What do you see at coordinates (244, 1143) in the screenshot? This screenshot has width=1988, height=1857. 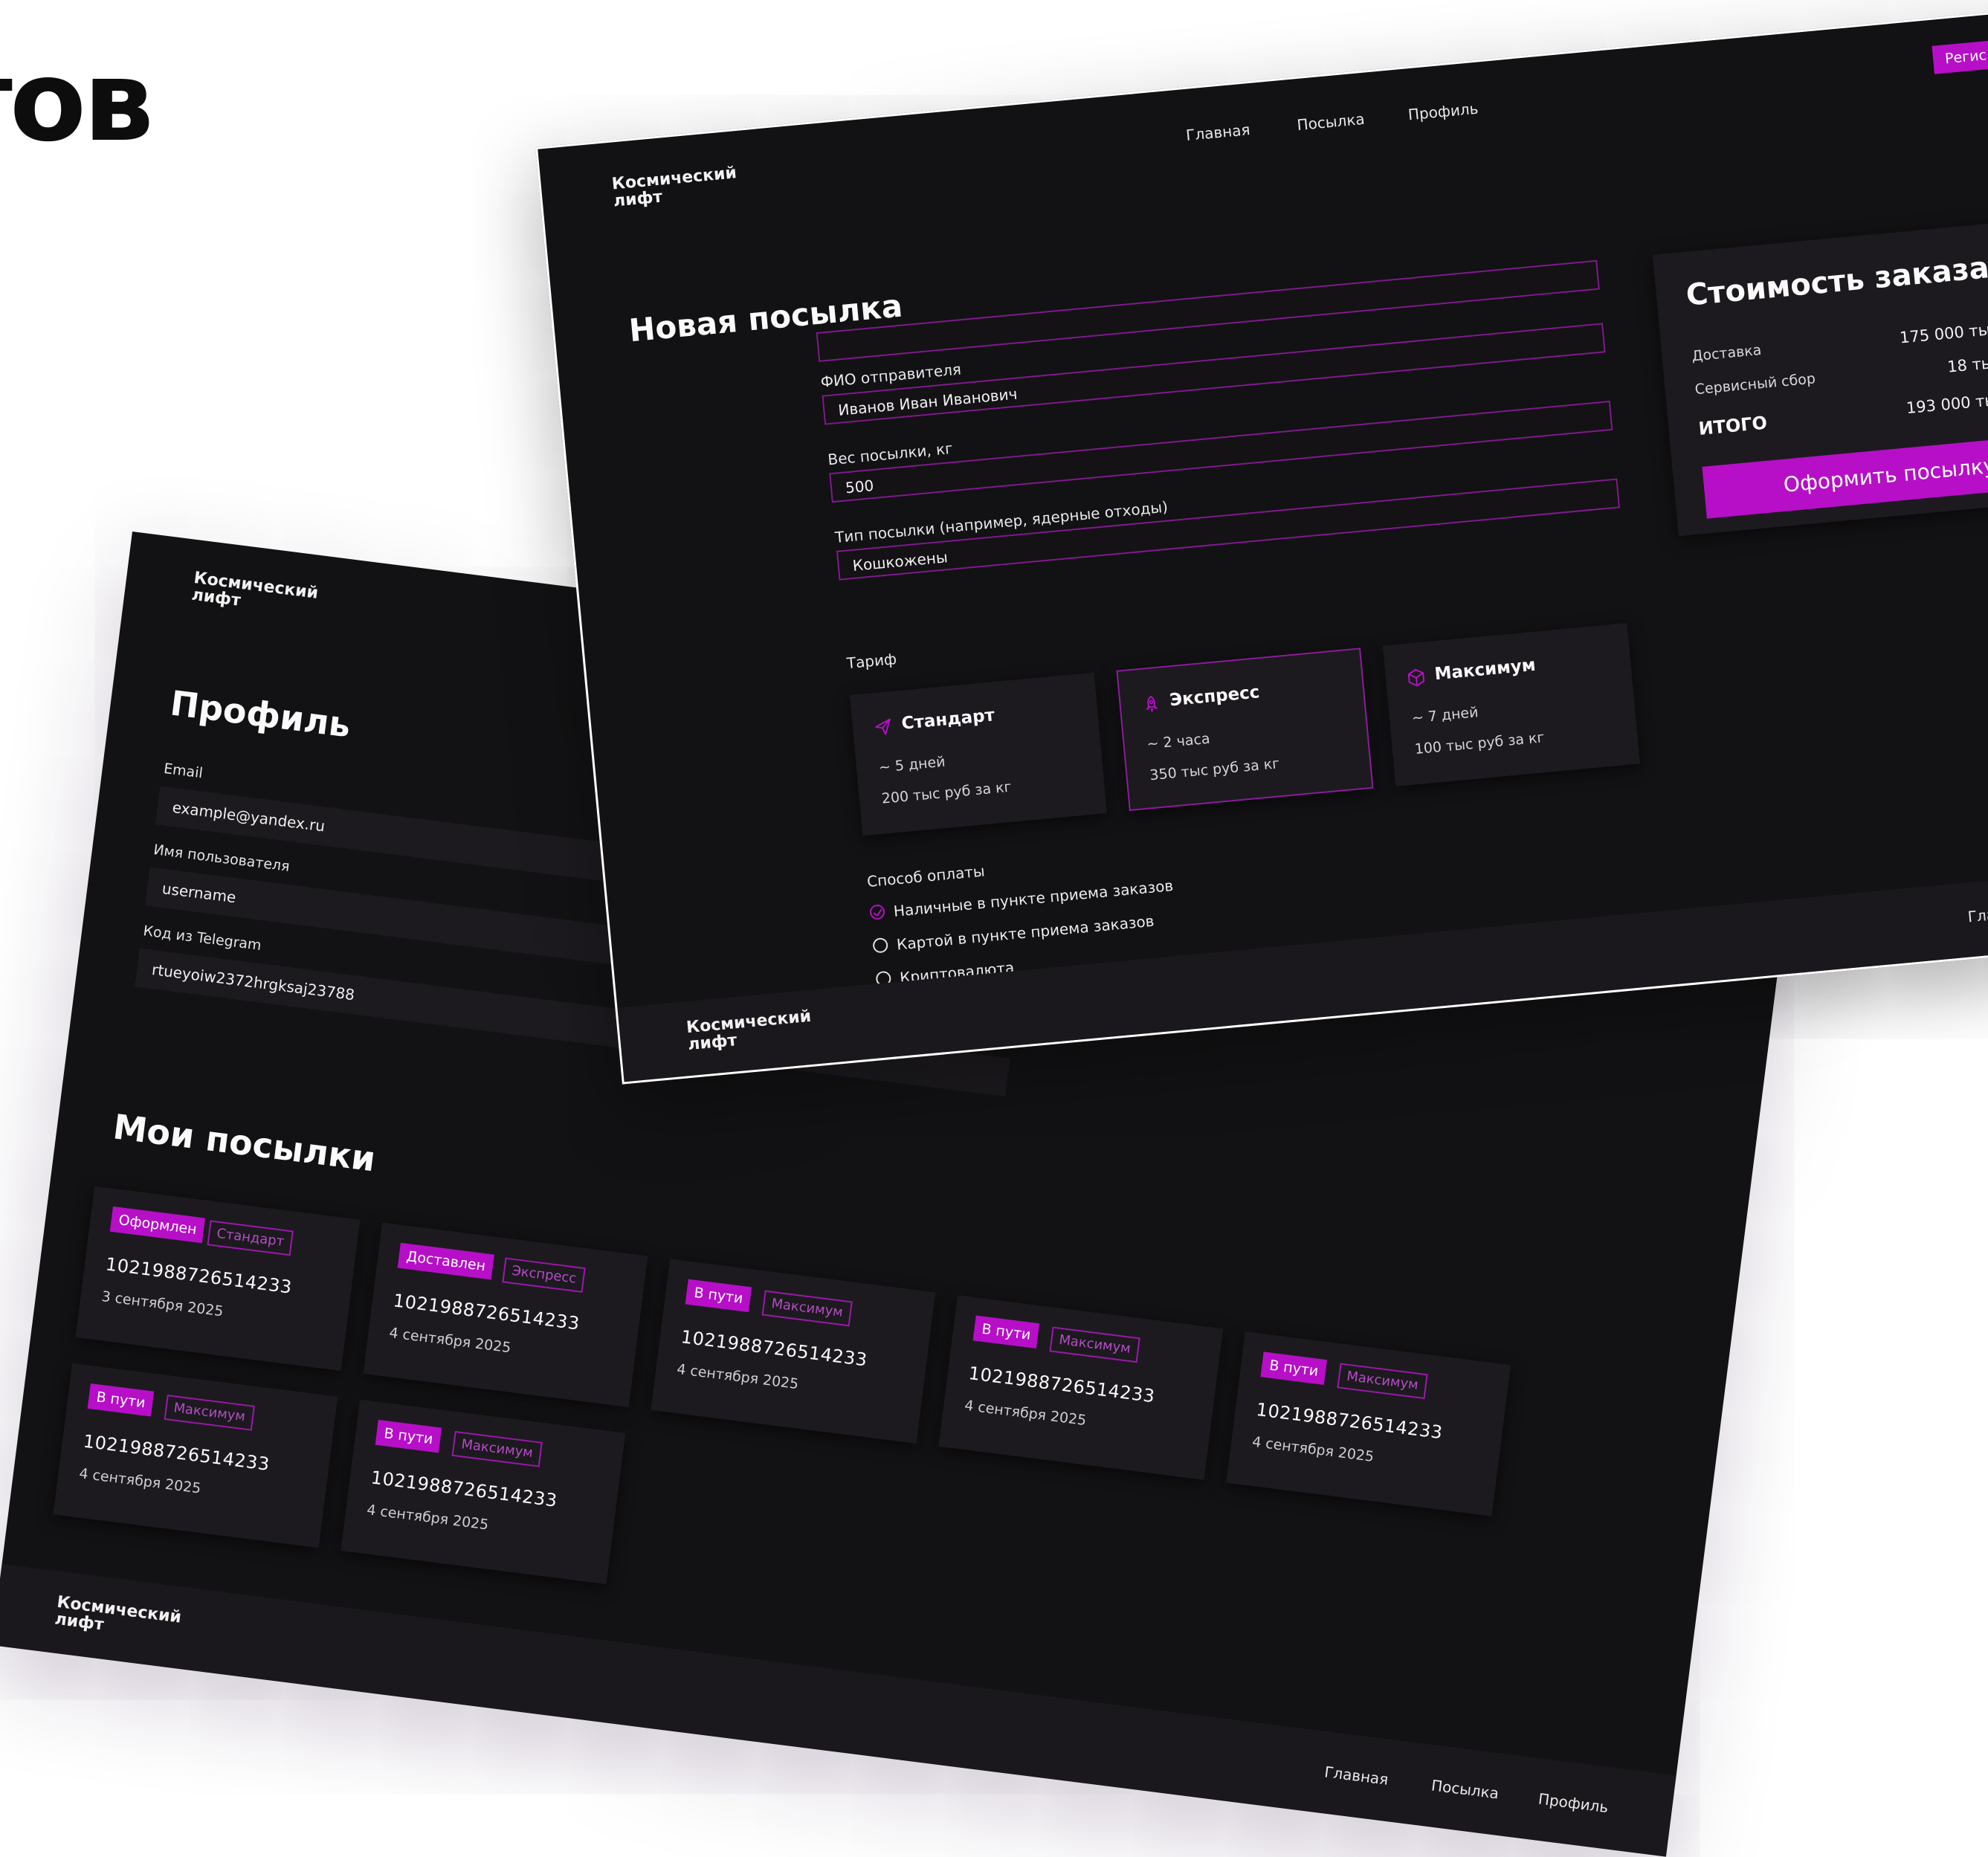 I see `my-parcels-title: Мои посылки` at bounding box center [244, 1143].